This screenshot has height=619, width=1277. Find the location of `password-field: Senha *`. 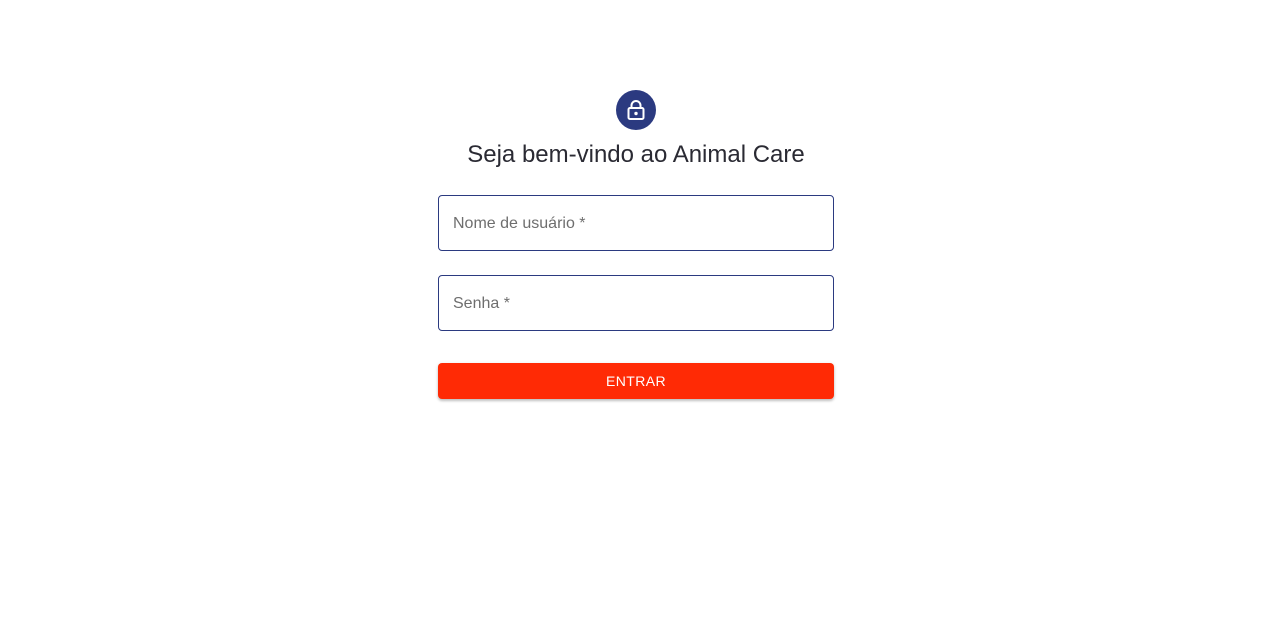

password-field: Senha * is located at coordinates (636, 303).